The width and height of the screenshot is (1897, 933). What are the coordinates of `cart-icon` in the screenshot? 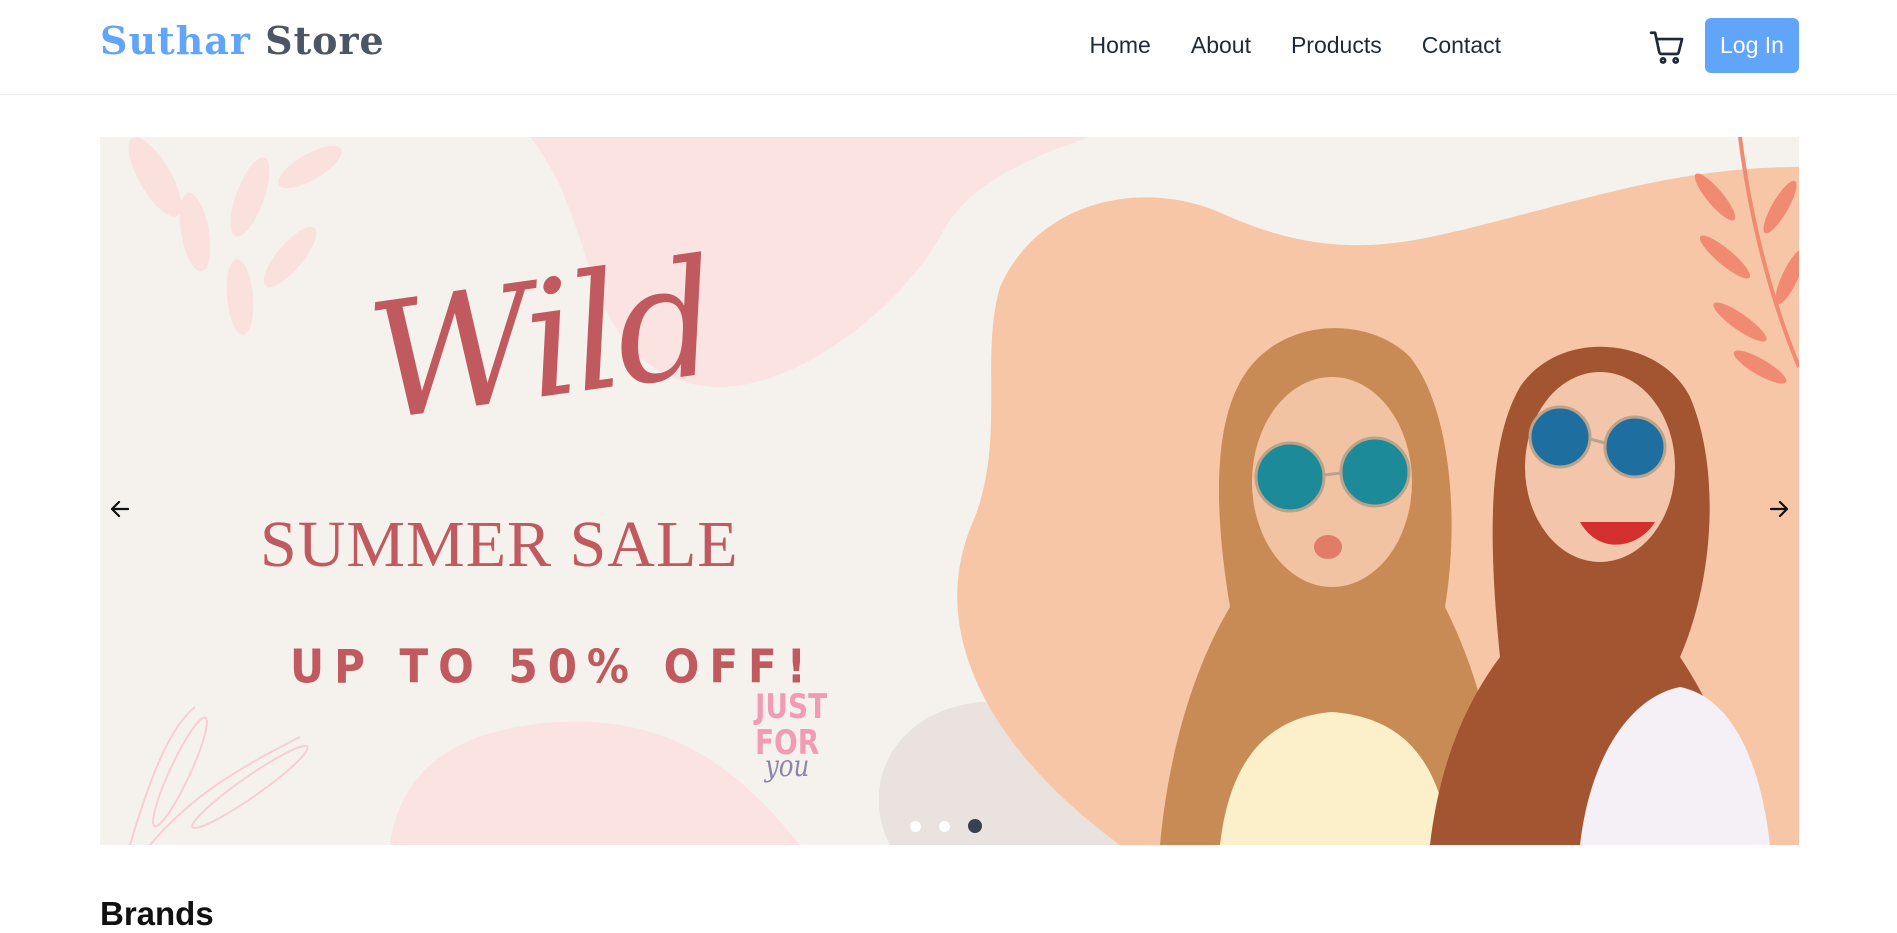 It's located at (1667, 47).